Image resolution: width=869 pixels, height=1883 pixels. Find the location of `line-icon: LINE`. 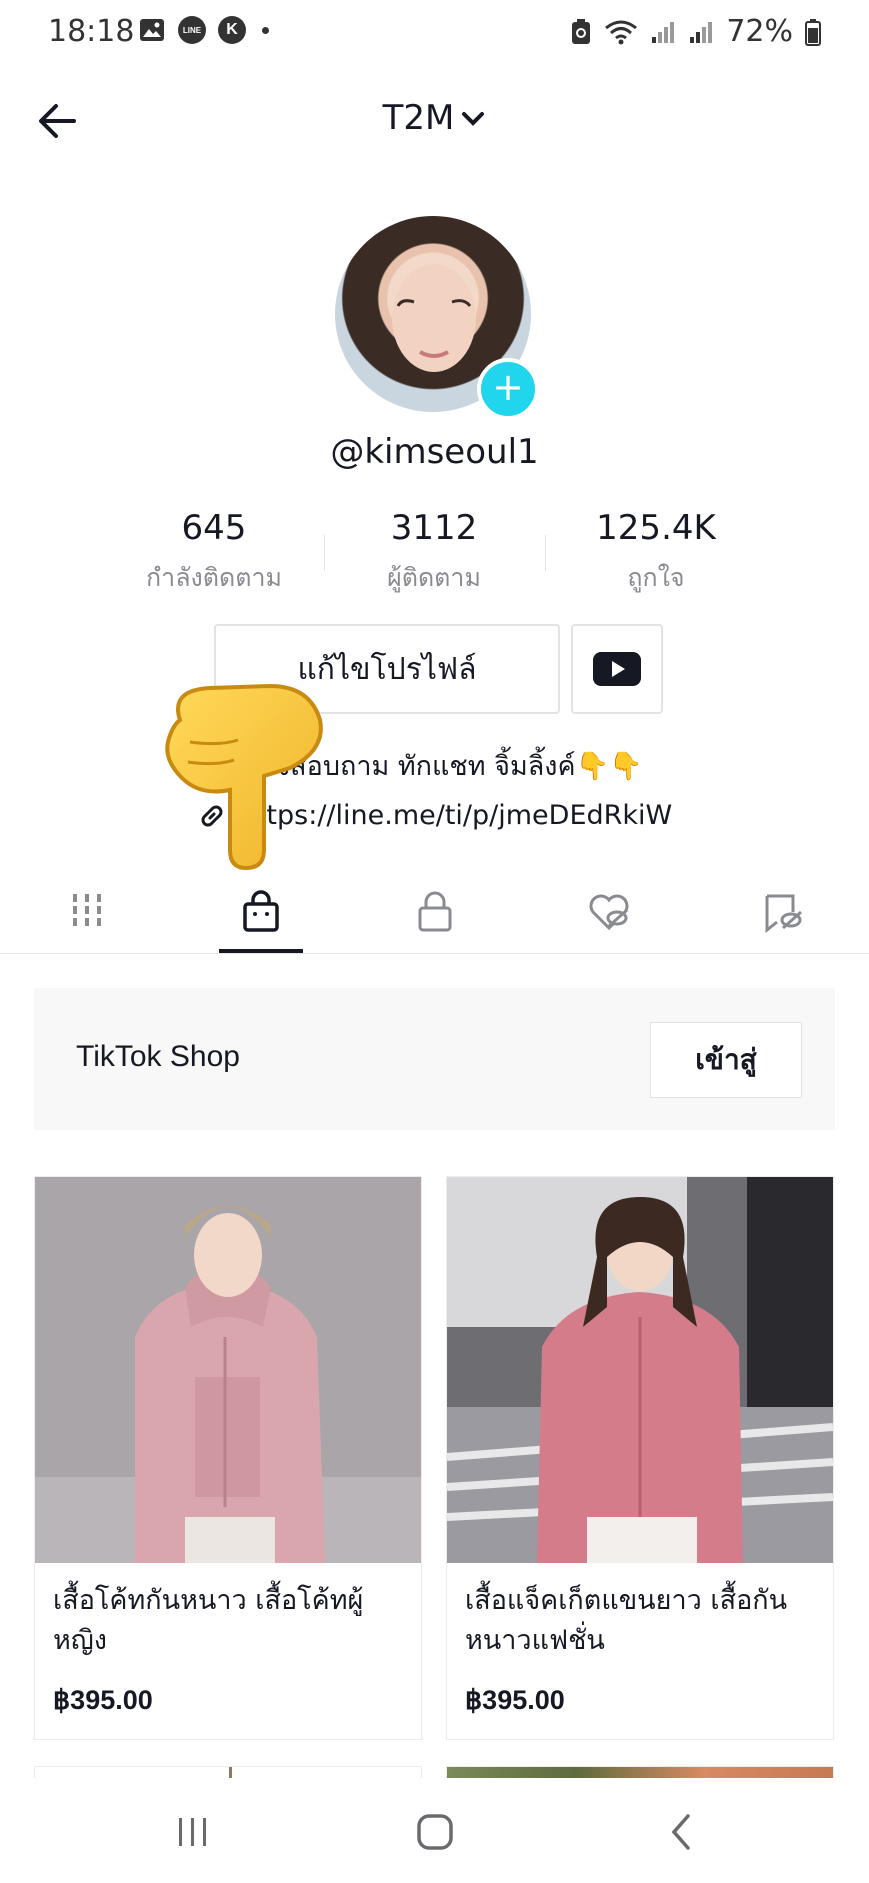

line-icon: LINE is located at coordinates (192, 30).